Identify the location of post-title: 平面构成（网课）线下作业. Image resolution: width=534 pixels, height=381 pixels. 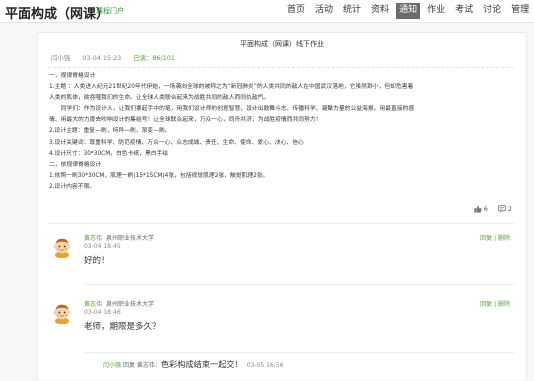
(282, 44).